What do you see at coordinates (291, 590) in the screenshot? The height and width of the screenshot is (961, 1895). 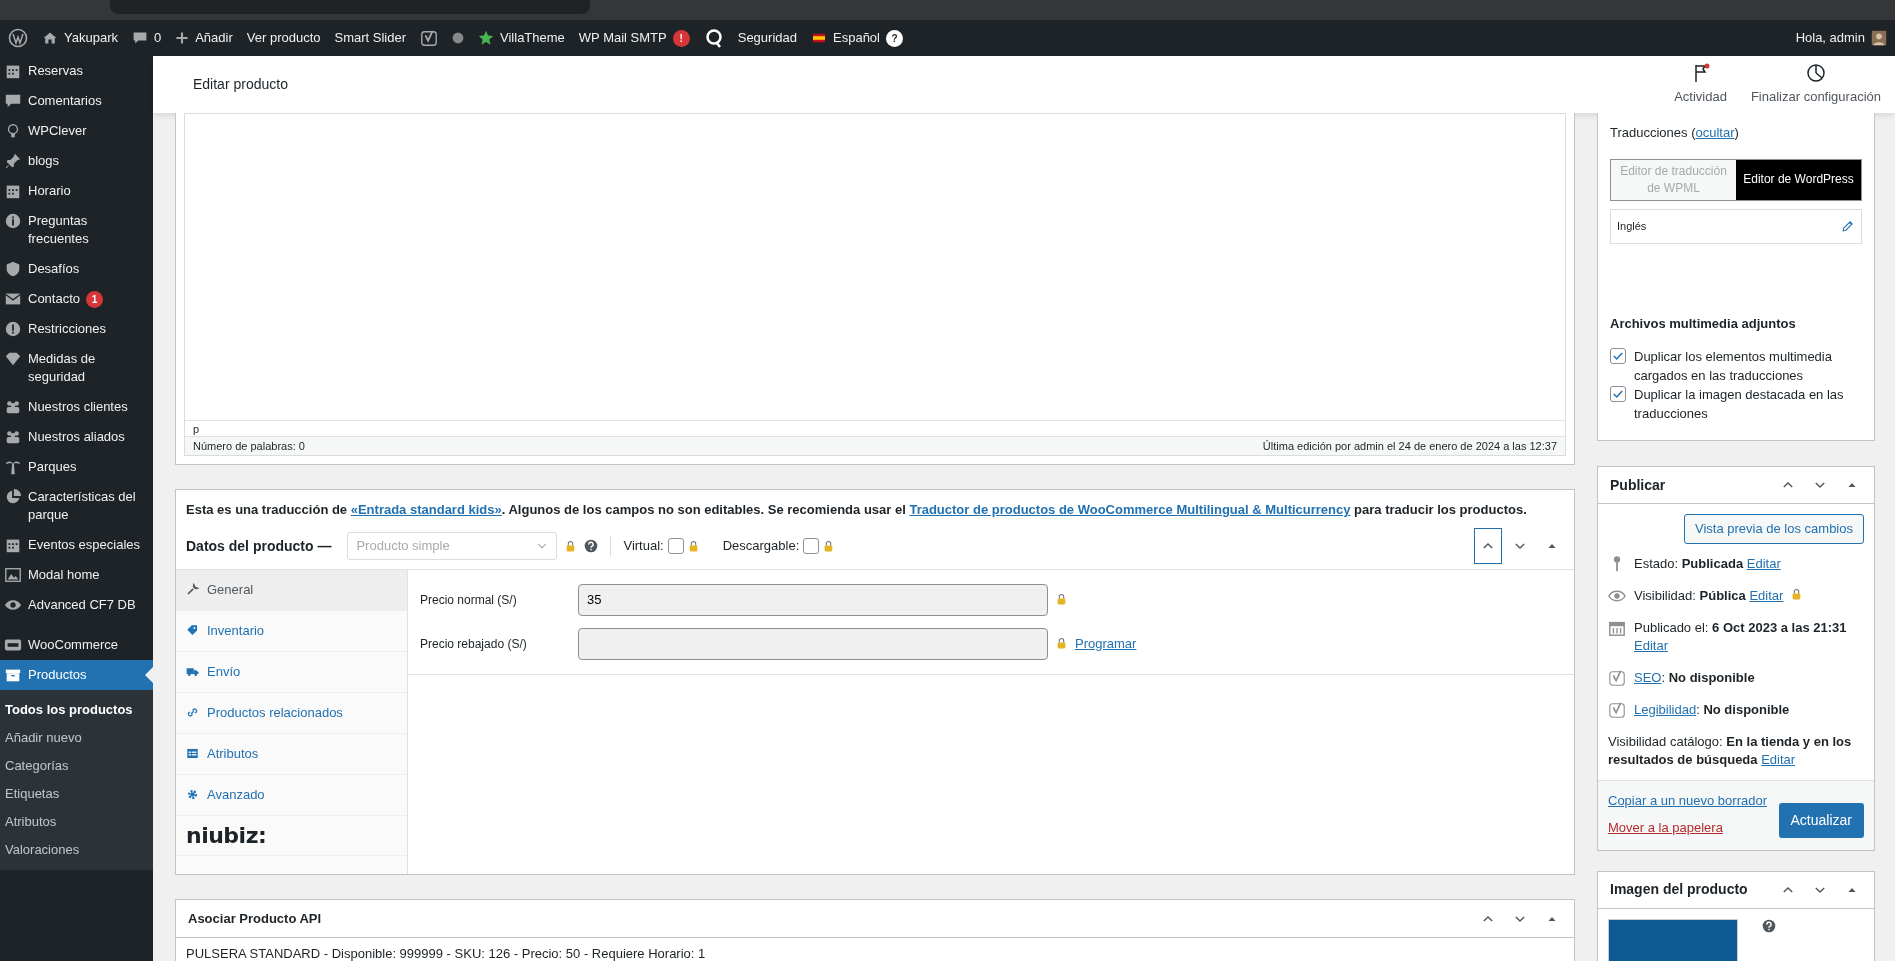 I see `tab: General` at bounding box center [291, 590].